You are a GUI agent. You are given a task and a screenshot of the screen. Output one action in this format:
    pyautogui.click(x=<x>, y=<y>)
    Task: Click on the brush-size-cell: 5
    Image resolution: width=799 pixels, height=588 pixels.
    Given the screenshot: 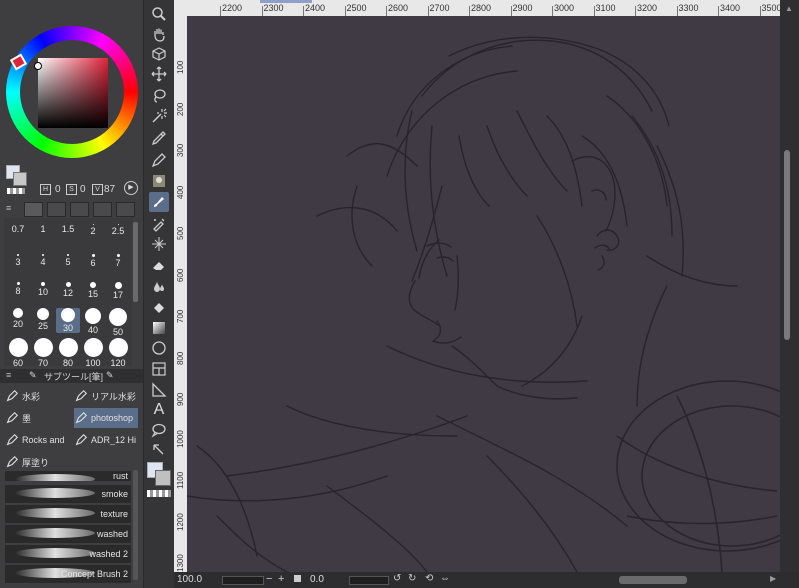 What is the action you would take?
    pyautogui.click(x=68, y=260)
    